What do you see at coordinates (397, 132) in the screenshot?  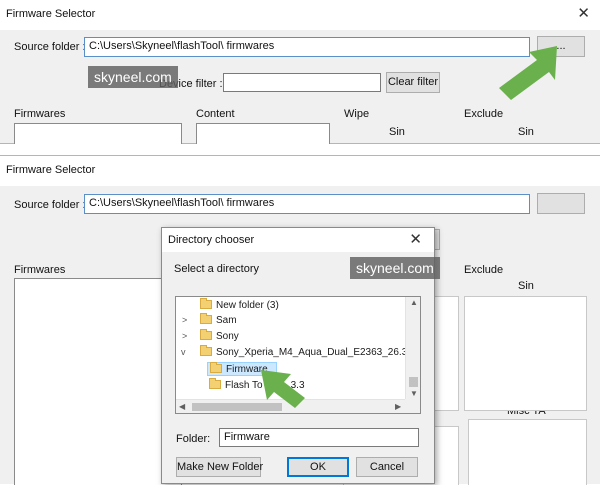 I see `wipe-sin-label: Sin` at bounding box center [397, 132].